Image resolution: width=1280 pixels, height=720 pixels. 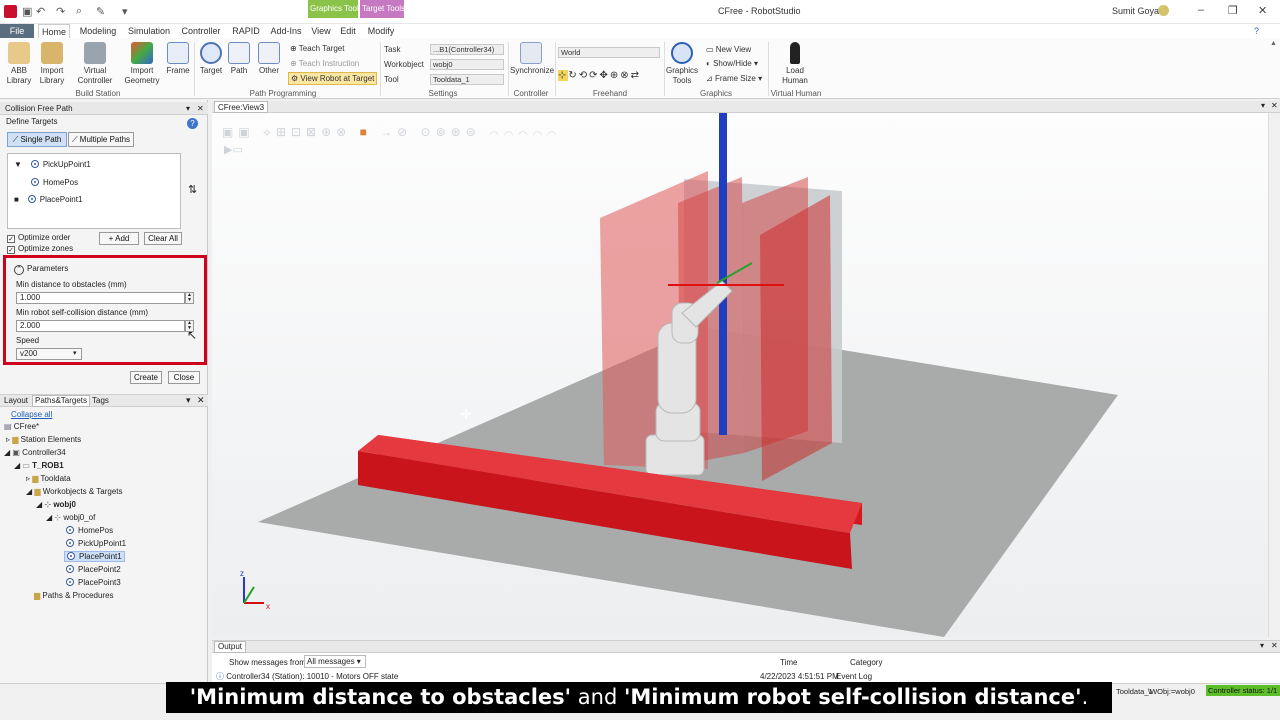 What do you see at coordinates (17, 31) in the screenshot?
I see `tab-file: File` at bounding box center [17, 31].